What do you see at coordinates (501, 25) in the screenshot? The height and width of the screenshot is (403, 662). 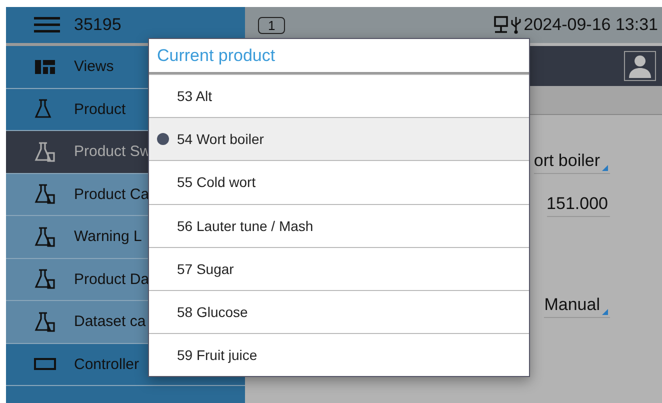 I see `network-icon` at bounding box center [501, 25].